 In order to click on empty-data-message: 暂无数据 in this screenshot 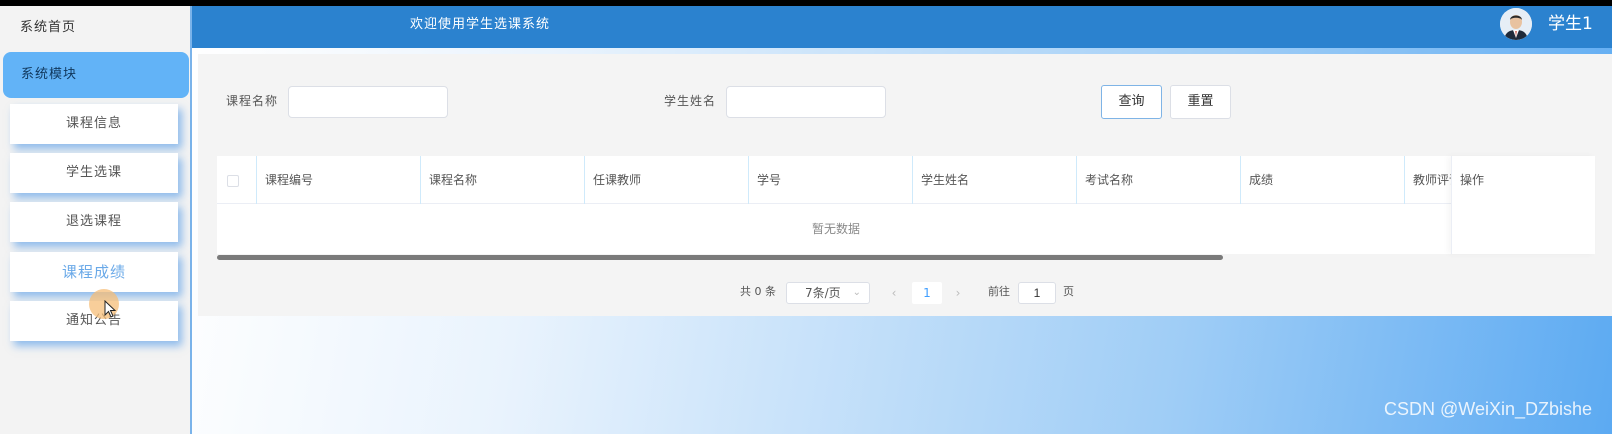, I will do `click(835, 229)`.